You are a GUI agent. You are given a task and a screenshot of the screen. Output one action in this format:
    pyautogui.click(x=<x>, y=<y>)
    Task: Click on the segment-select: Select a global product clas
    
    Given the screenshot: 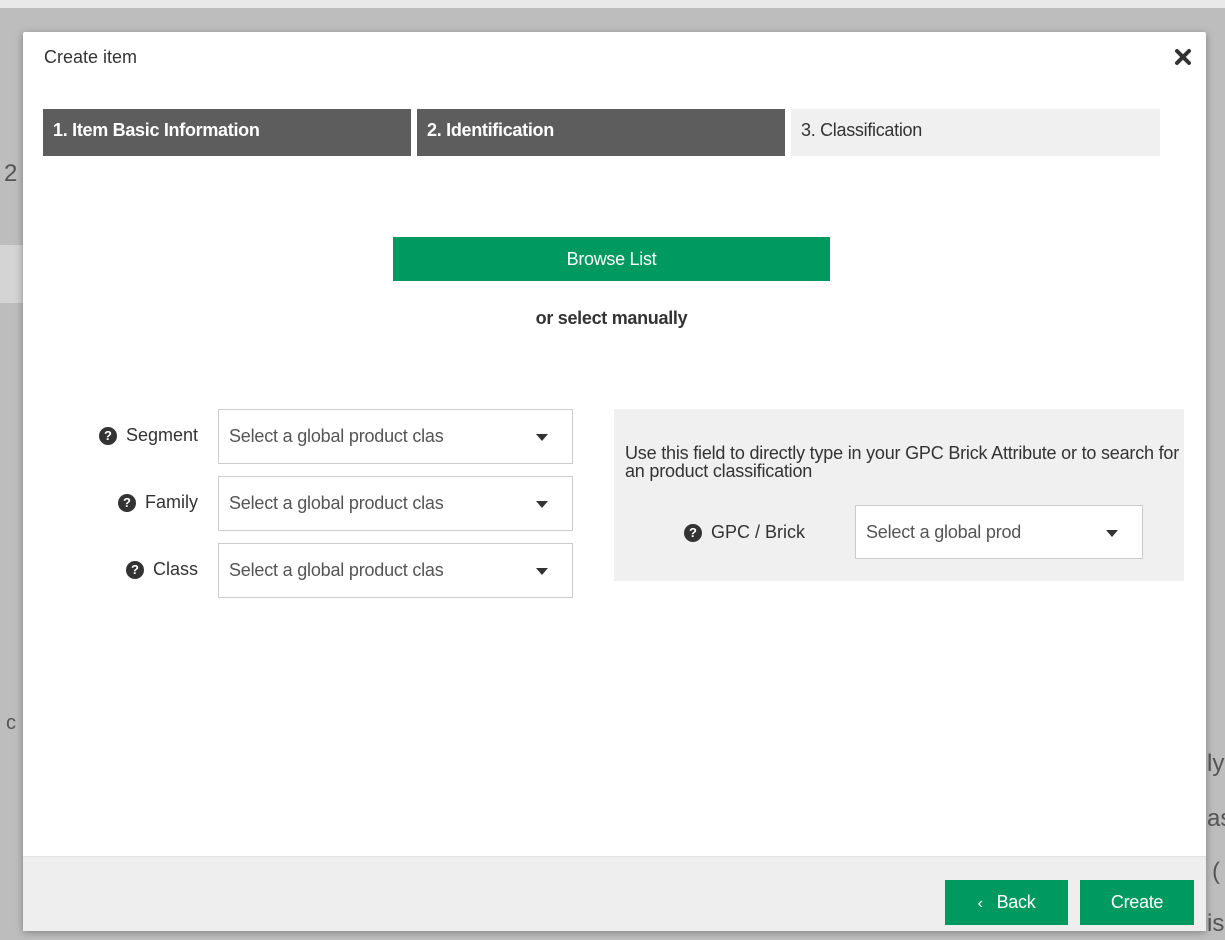 What is the action you would take?
    pyautogui.click(x=395, y=436)
    